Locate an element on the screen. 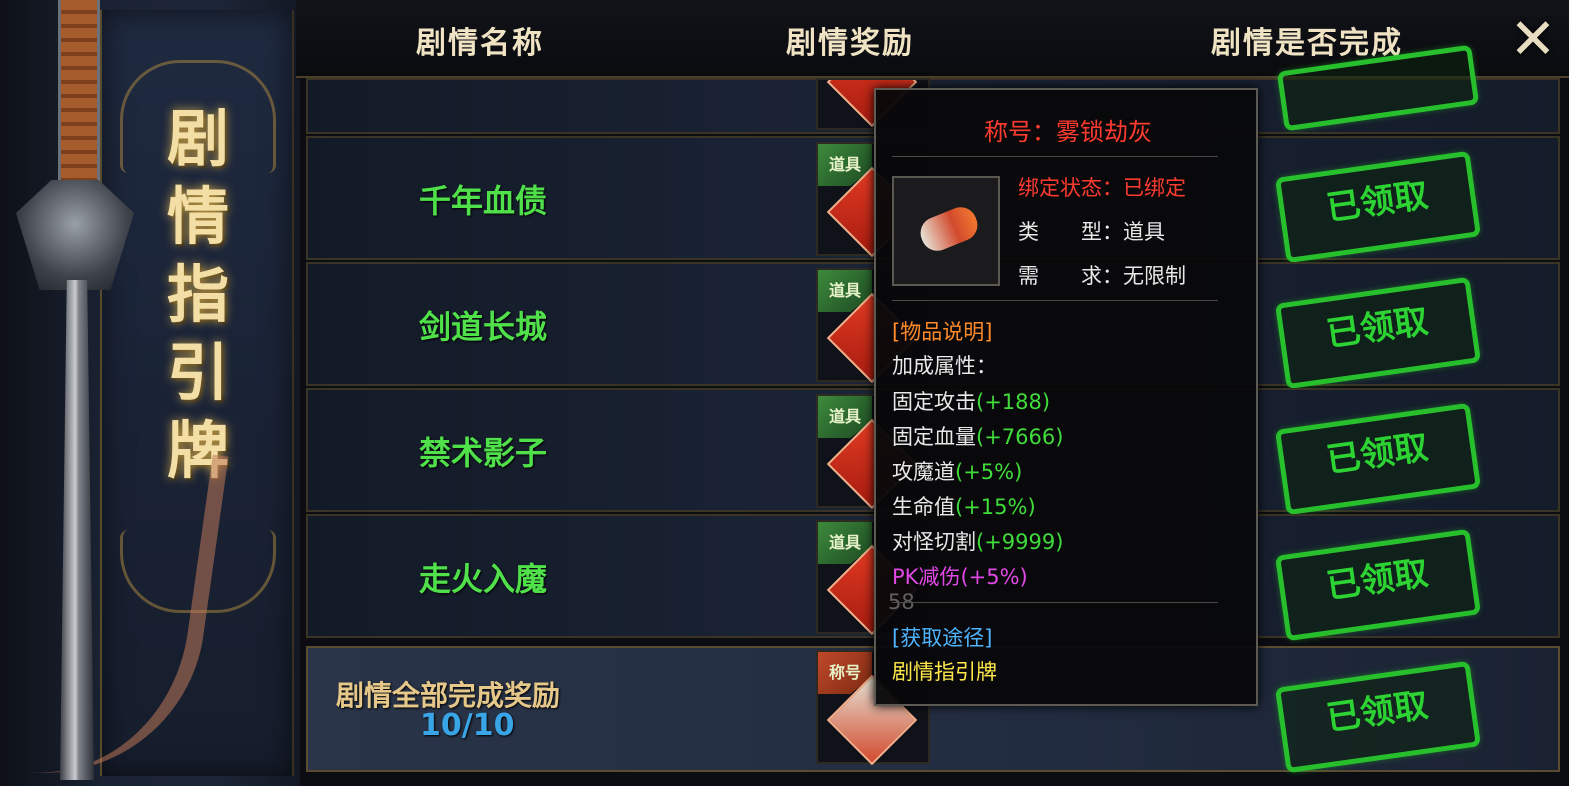  plot-name: 走火入魔 is located at coordinates (482, 579).